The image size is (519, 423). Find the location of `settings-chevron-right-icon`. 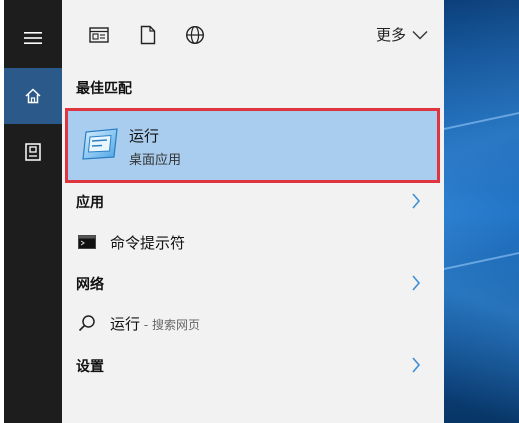

settings-chevron-right-icon is located at coordinates (416, 365).